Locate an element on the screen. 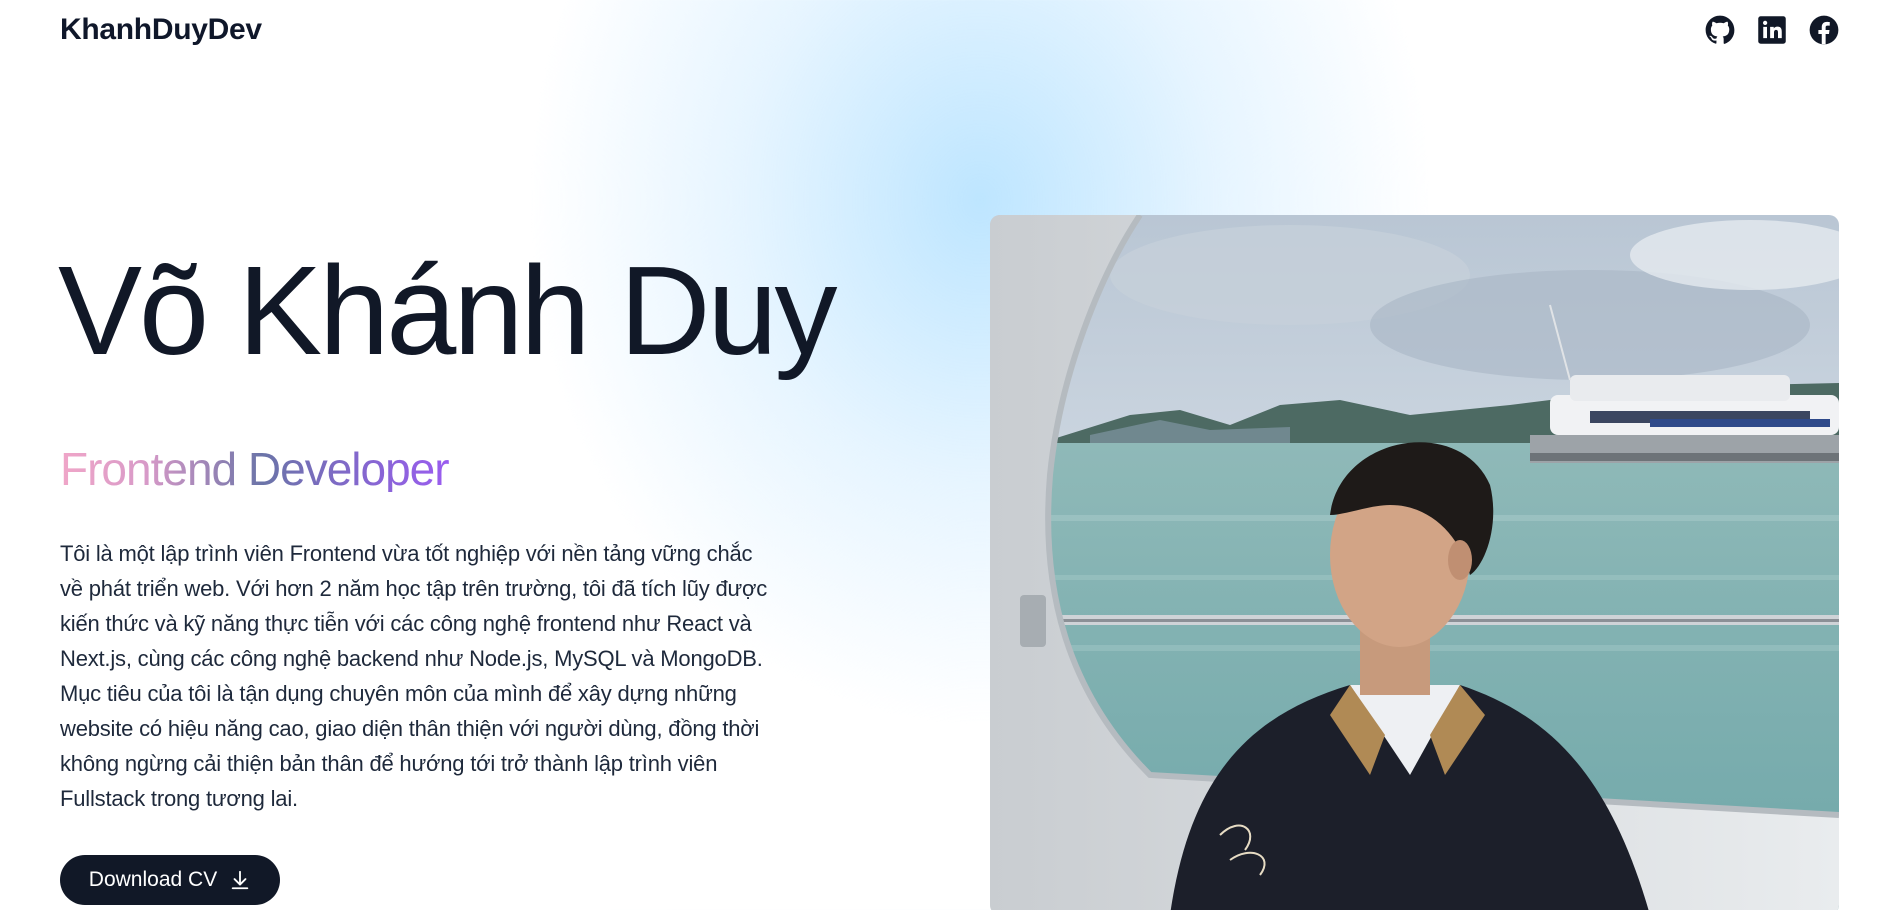  facebook-link is located at coordinates (1824, 30).